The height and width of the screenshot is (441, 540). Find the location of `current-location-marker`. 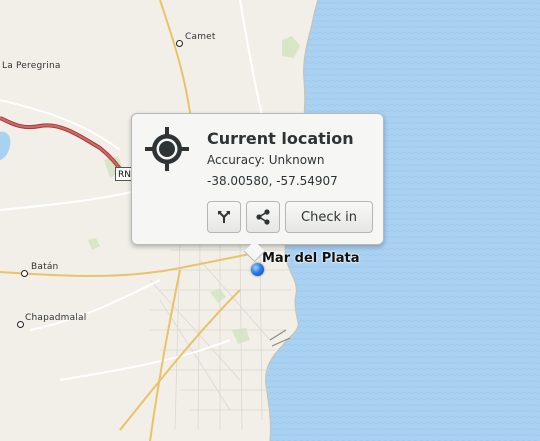

current-location-marker is located at coordinates (257, 269).